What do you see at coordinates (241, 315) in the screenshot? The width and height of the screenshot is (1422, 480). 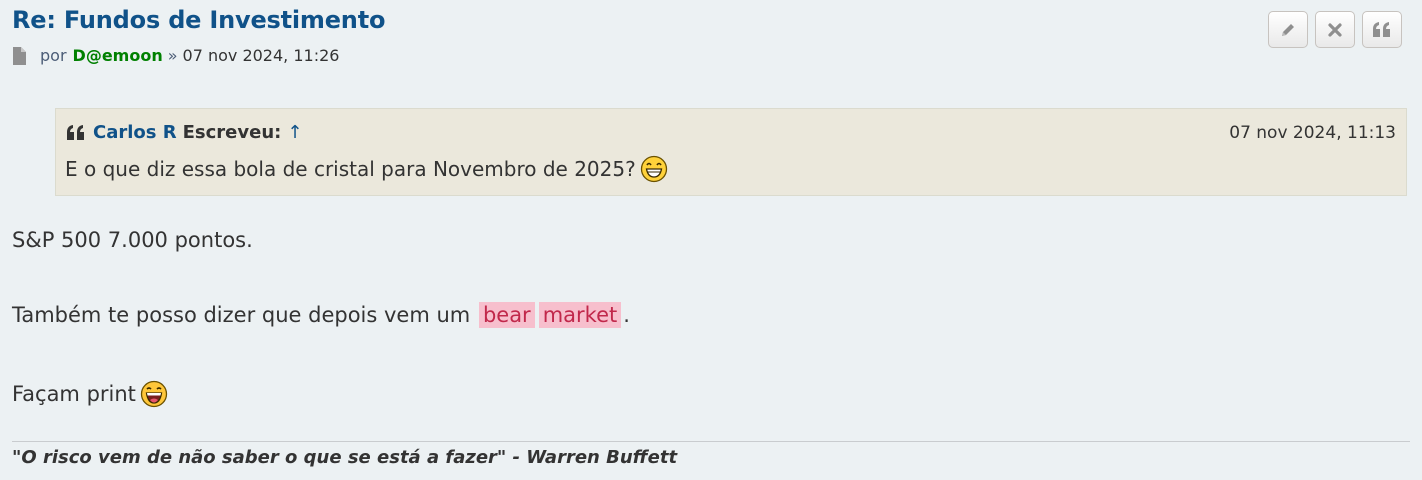 I see `line2-prefix: Também te posso dizer que depois vem um` at bounding box center [241, 315].